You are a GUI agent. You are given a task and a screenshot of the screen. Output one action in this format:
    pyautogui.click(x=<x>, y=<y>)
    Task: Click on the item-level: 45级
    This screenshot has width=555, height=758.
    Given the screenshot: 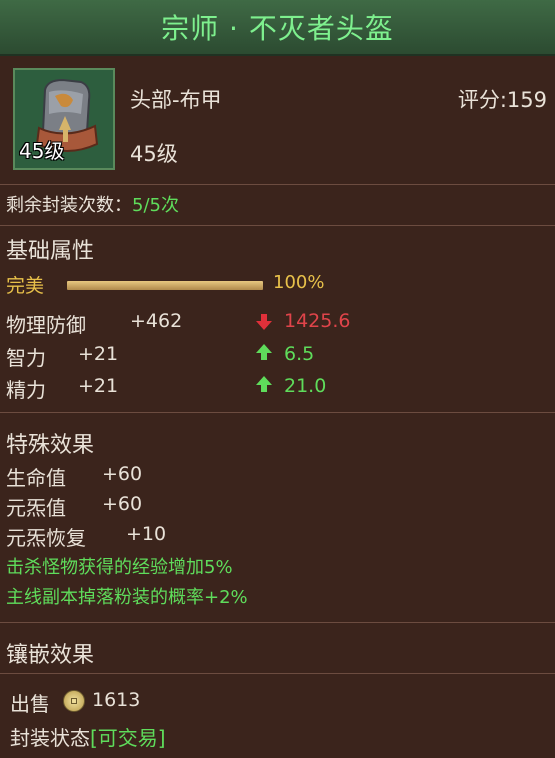 What is the action you would take?
    pyautogui.click(x=154, y=154)
    